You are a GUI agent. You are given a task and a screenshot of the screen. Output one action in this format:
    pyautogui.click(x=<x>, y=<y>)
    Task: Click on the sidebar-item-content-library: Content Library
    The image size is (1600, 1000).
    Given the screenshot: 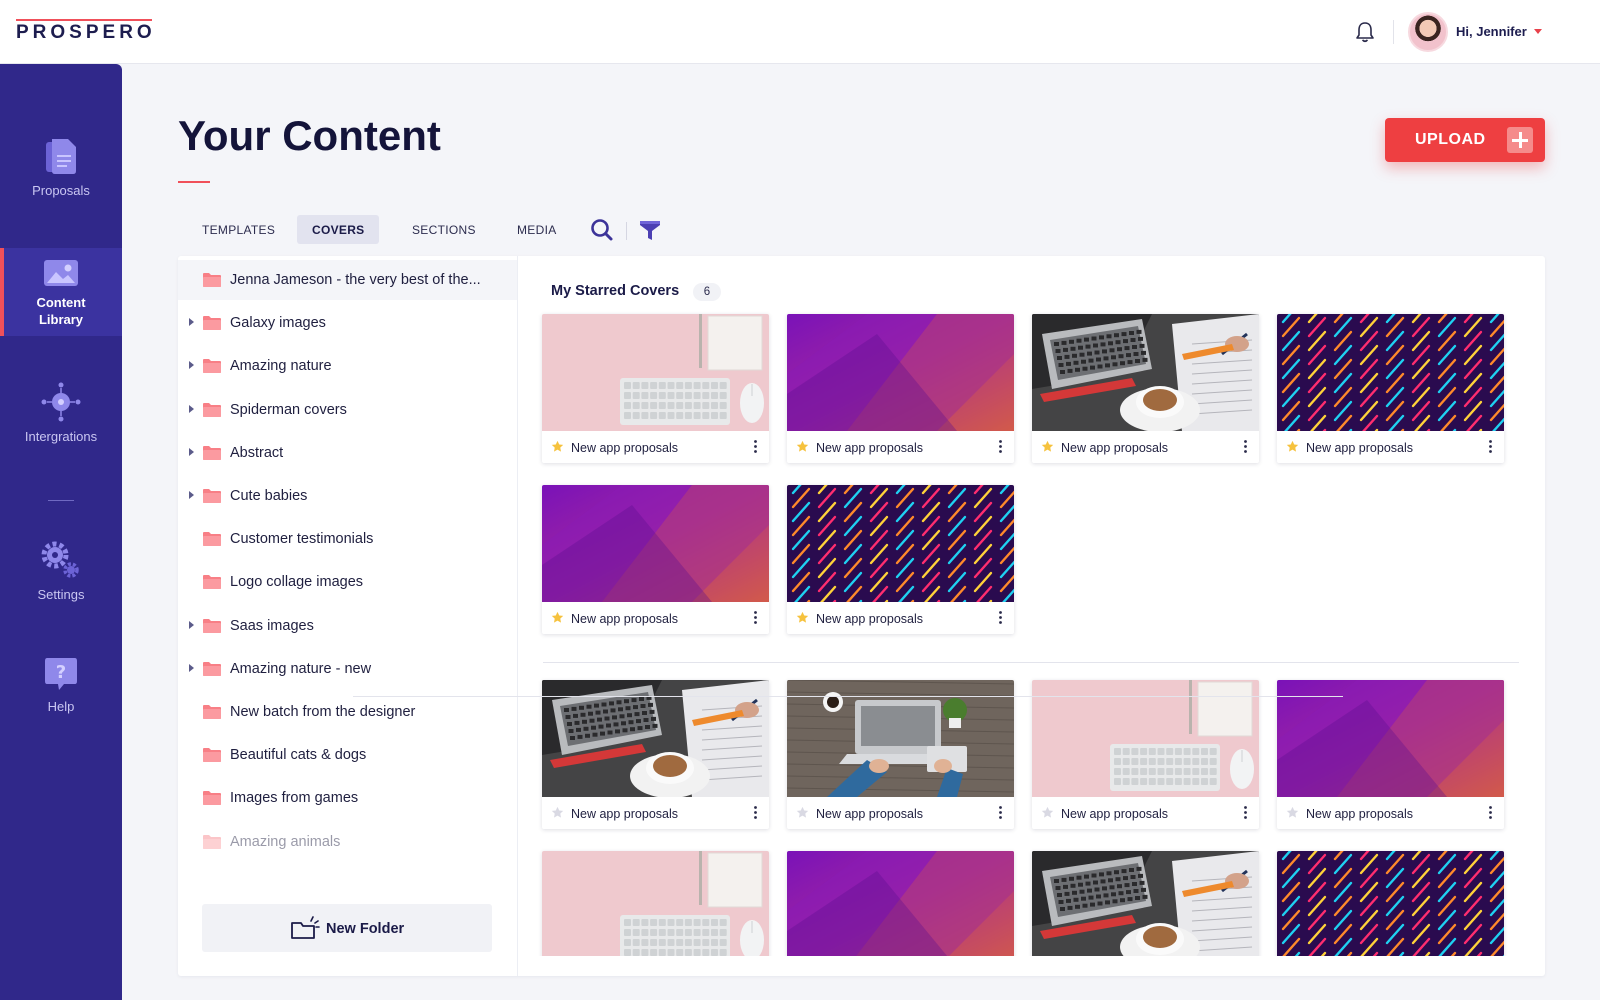 What is the action you would take?
    pyautogui.click(x=61, y=292)
    